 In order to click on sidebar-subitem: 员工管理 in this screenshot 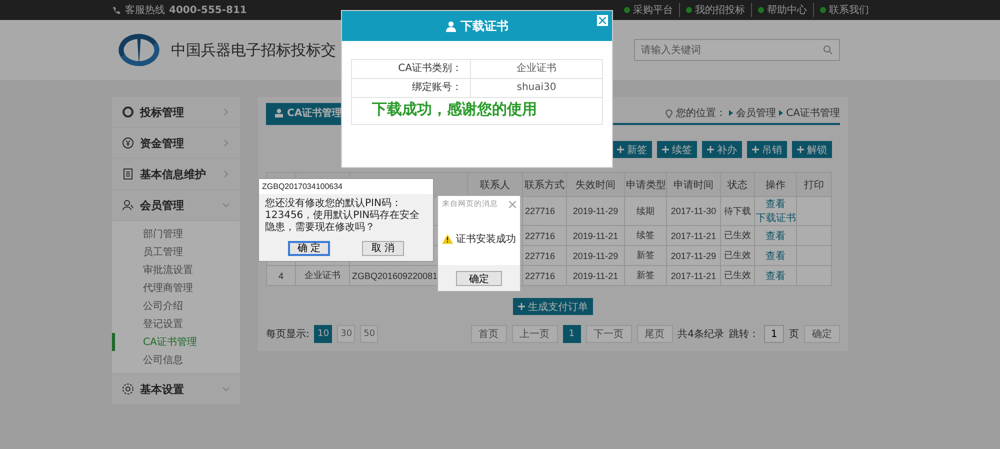, I will do `click(176, 252)`.